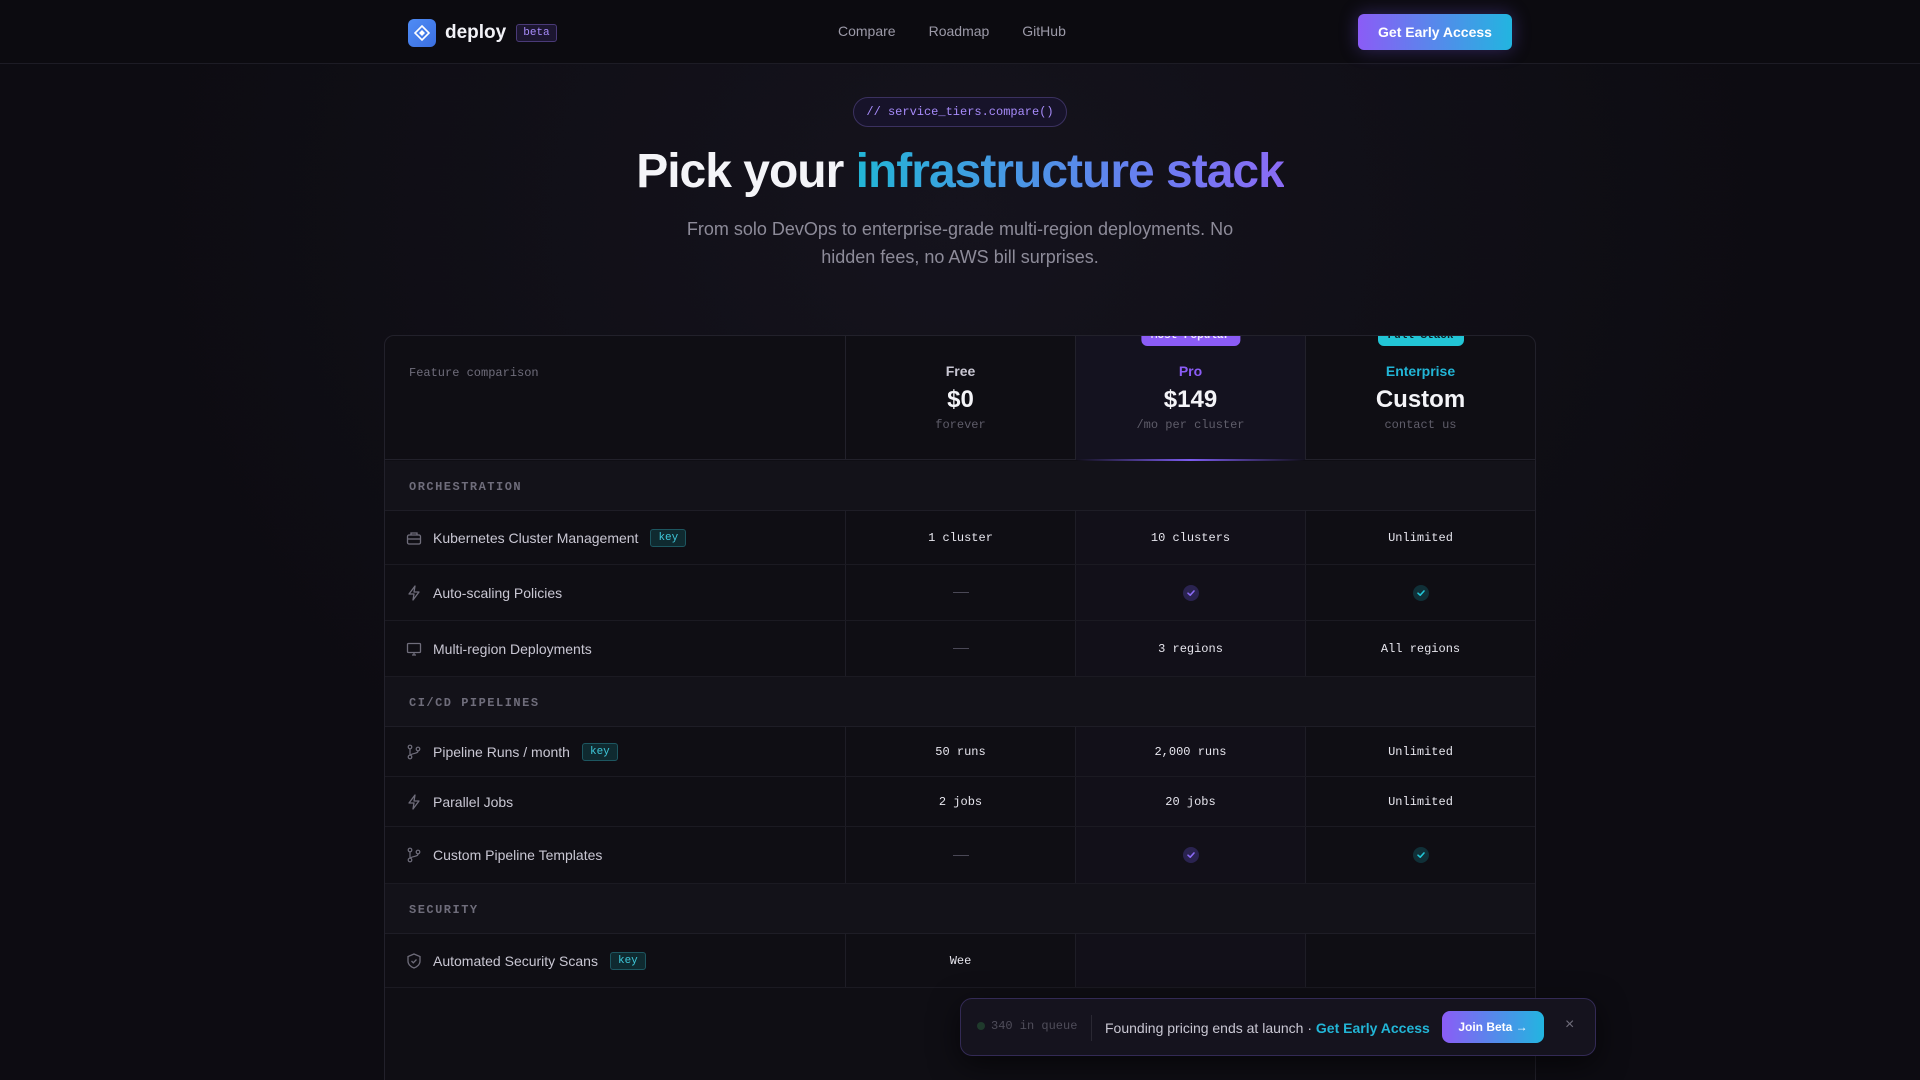 Image resolution: width=1920 pixels, height=1080 pixels. I want to click on table-row: Parallel Jobs 2 jobs 20 jobs Unlimited, so click(960, 802).